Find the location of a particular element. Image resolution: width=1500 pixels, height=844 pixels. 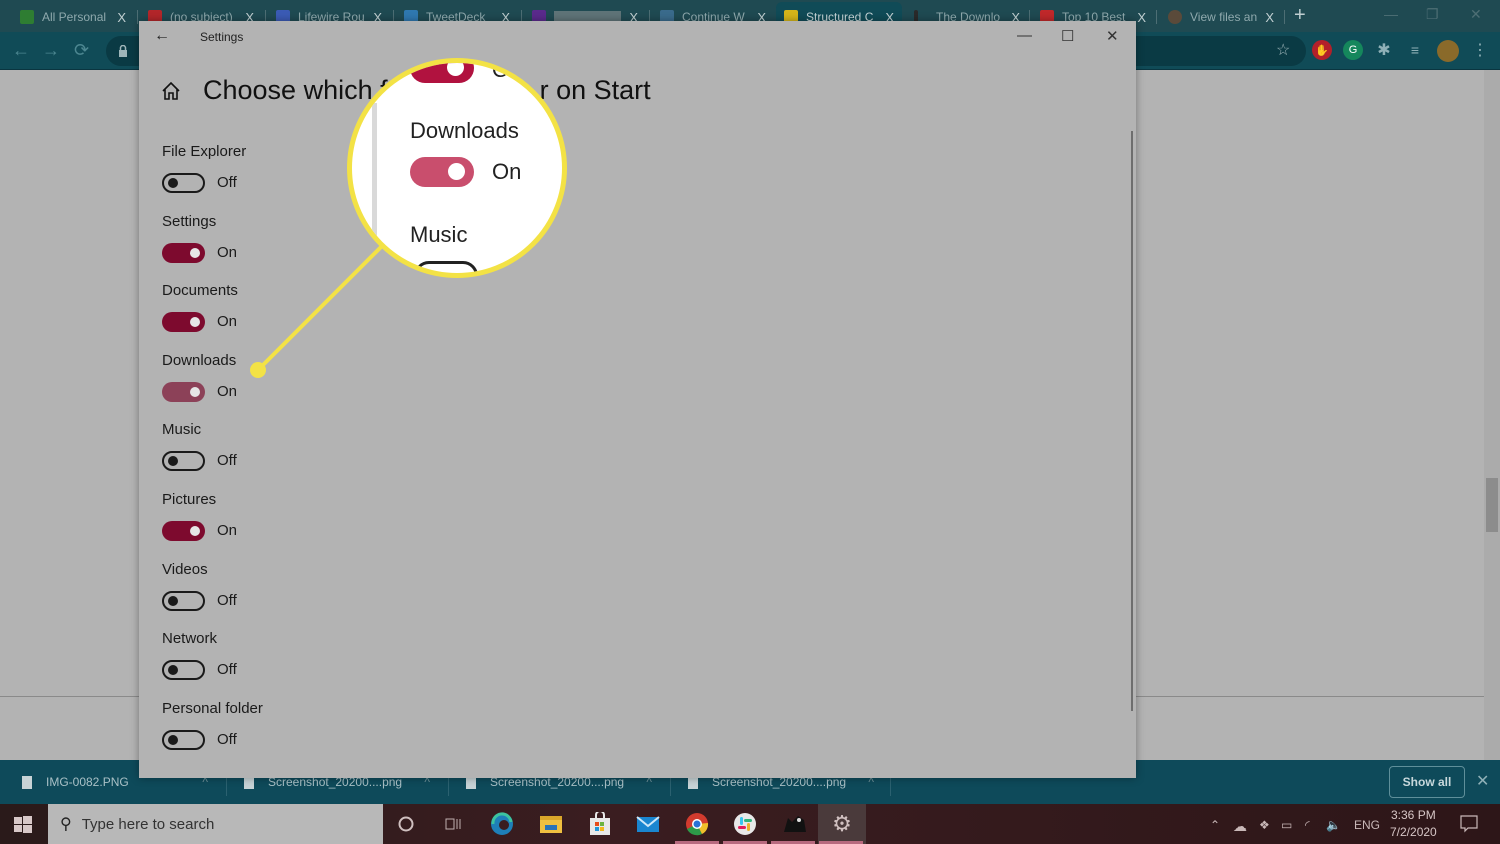

option-downloads: Downloads On is located at coordinates (262, 382).